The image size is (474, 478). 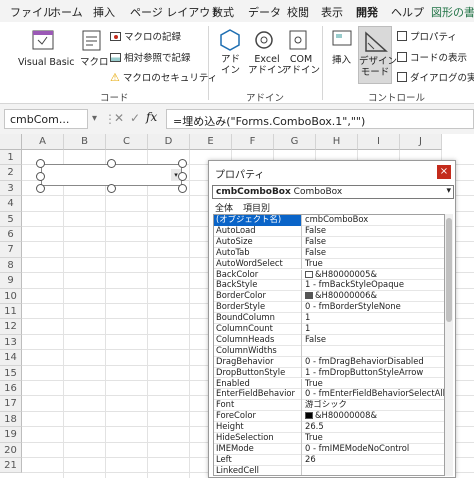 What do you see at coordinates (11, 219) in the screenshot?
I see `row-header: 5` at bounding box center [11, 219].